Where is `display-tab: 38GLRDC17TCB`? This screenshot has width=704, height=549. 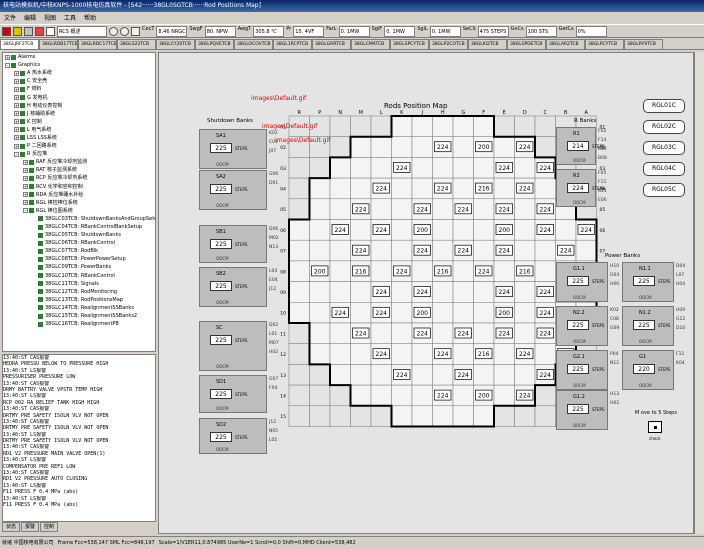 display-tab: 38GLRDC17TCB is located at coordinates (97, 44).